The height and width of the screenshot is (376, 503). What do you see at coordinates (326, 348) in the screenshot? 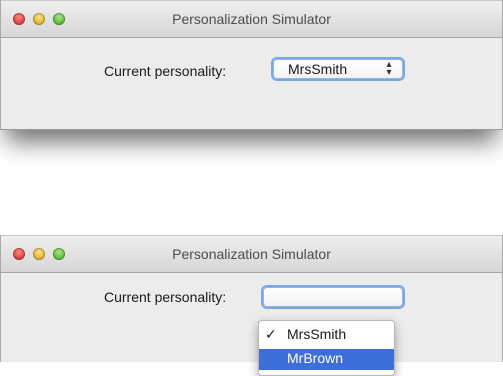
I see `personality-dropdown-menu: ✓ MrsSmith MrBrown` at bounding box center [326, 348].